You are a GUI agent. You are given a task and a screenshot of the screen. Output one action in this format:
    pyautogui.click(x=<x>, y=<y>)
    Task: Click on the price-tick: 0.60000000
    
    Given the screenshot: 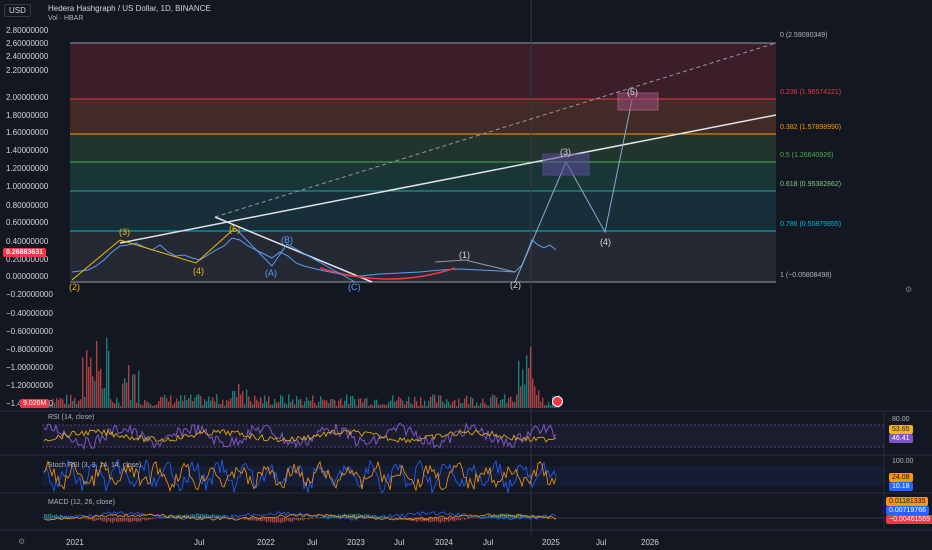 What is the action you would take?
    pyautogui.click(x=27, y=222)
    